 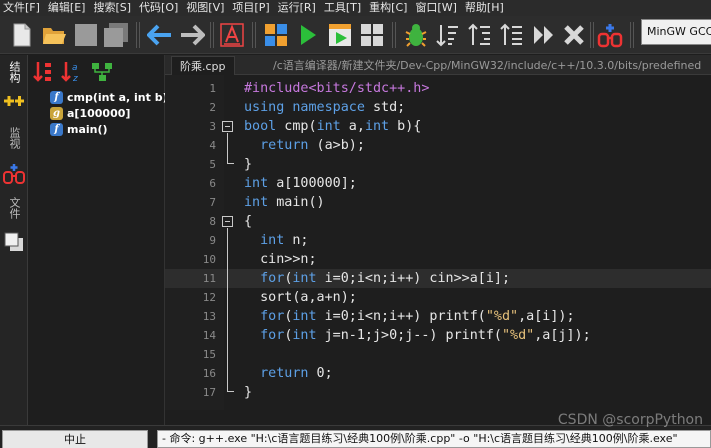 What do you see at coordinates (209, 354) in the screenshot?
I see `line-number: 15` at bounding box center [209, 354].